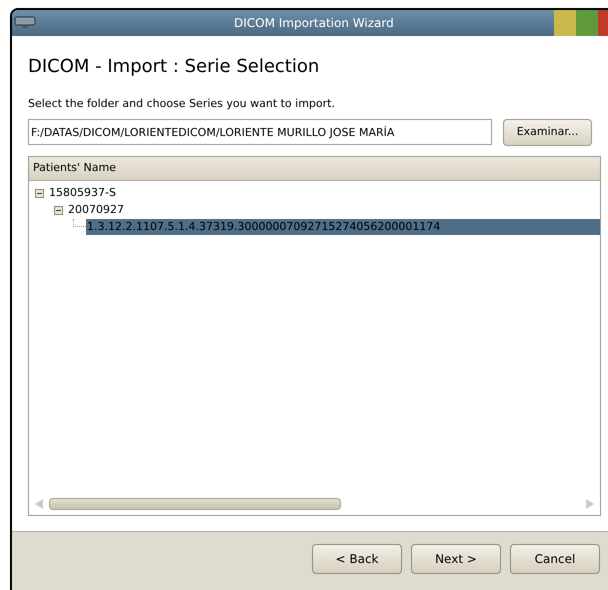 The image size is (608, 590). What do you see at coordinates (195, 504) in the screenshot?
I see `horizontal-scrollbar-thumb` at bounding box center [195, 504].